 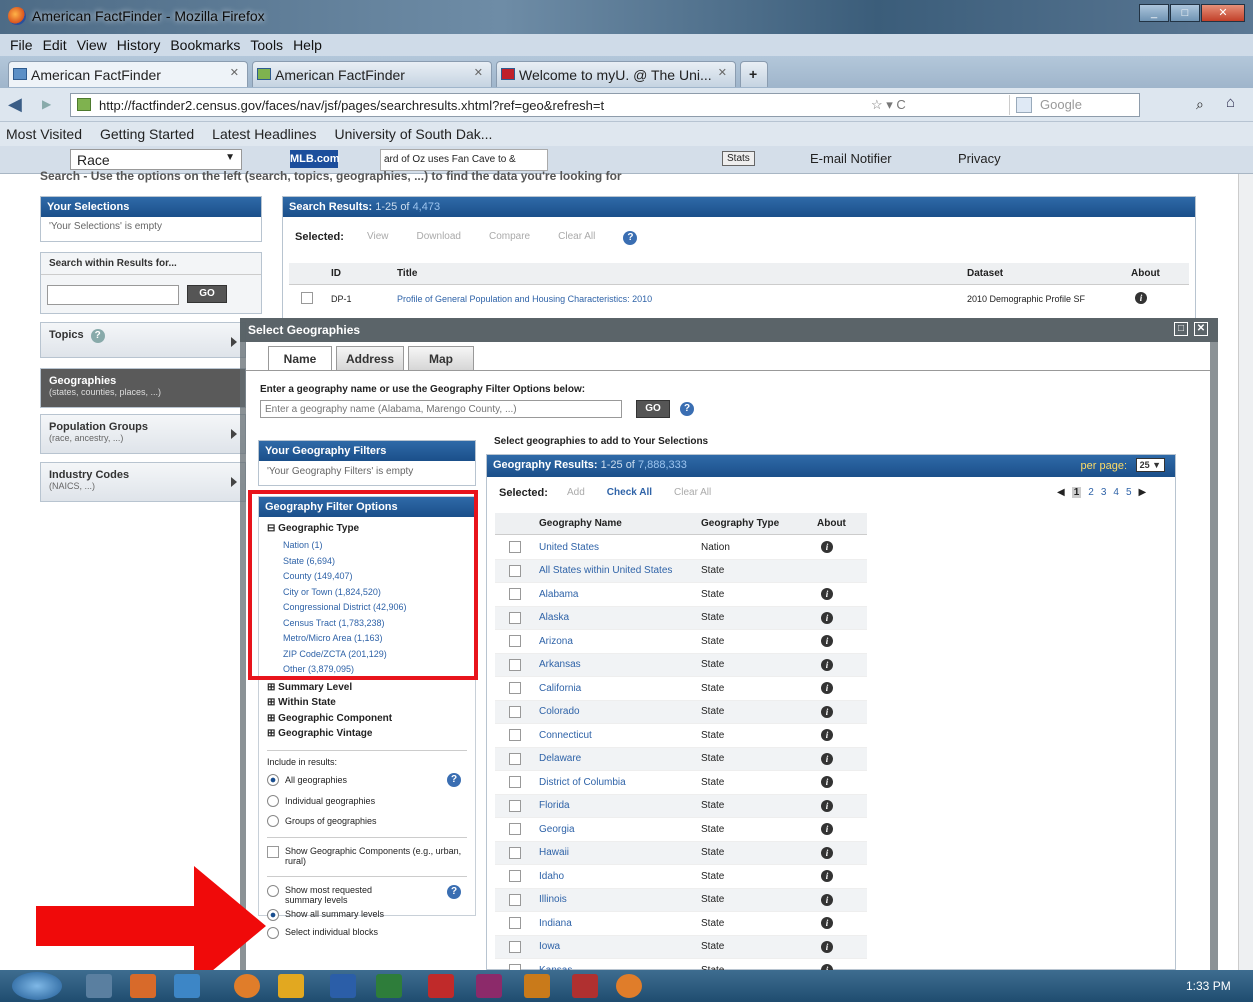 I want to click on menu-edit: Edit, so click(x=55, y=45).